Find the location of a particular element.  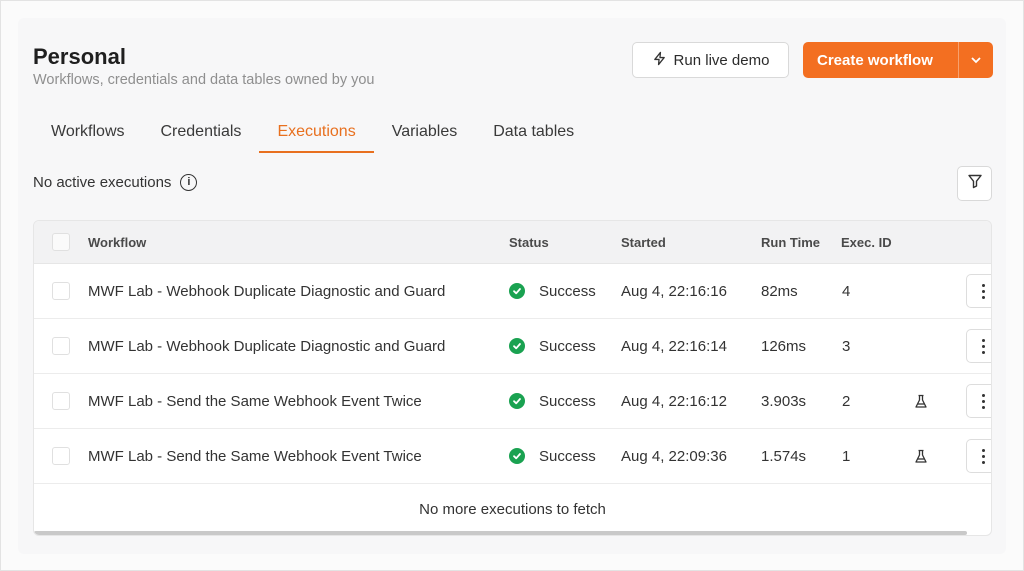

column-exec-id: Exec. ID is located at coordinates (866, 242).